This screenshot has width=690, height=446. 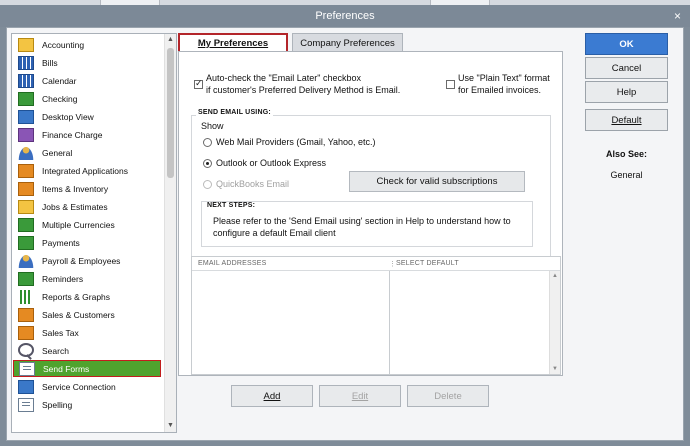 I want to click on quickbooks-email-option-label: QuickBooks Email, so click(x=253, y=184).